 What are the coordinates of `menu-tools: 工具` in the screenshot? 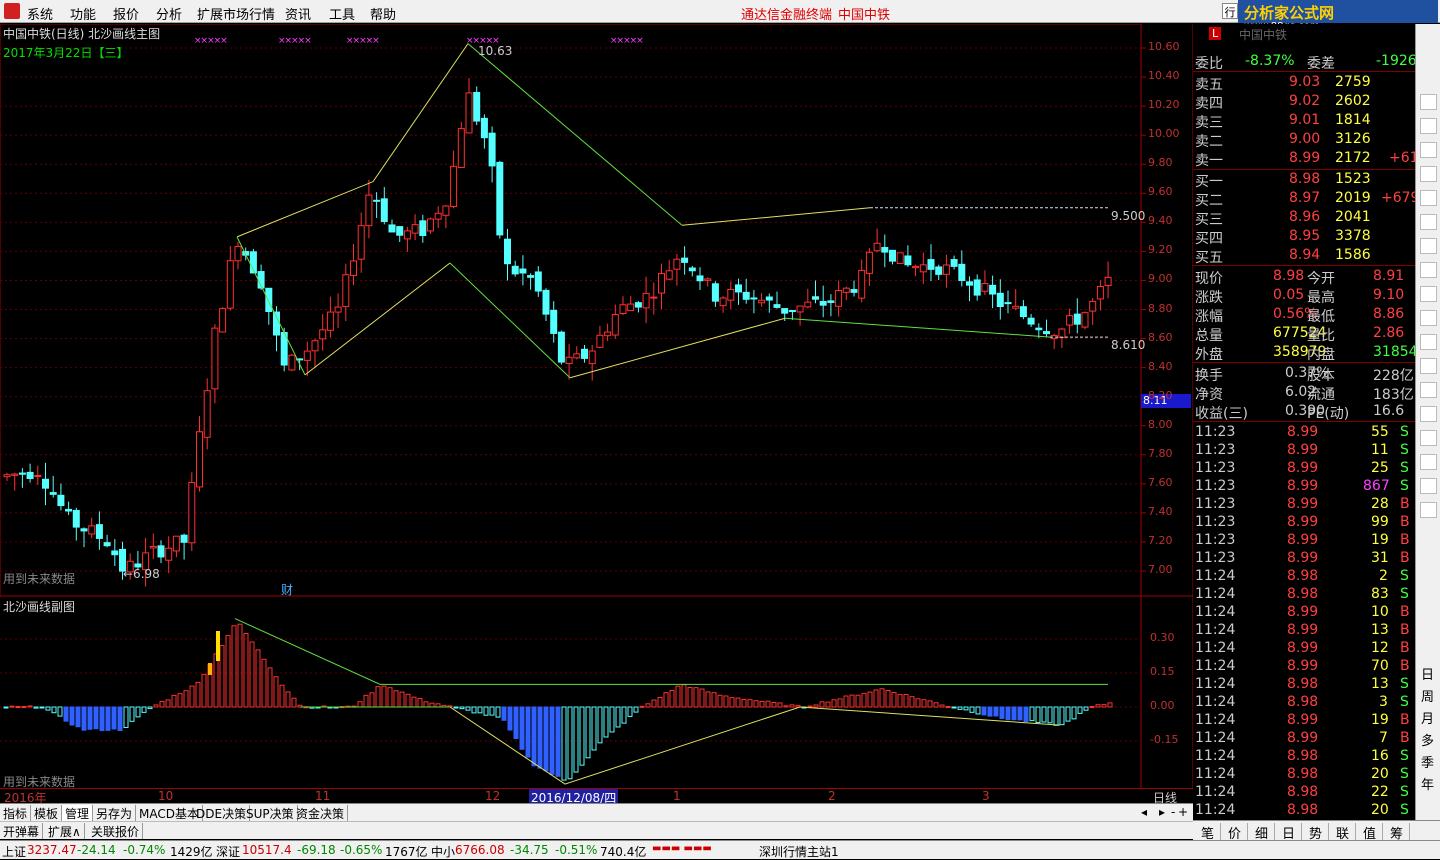 It's located at (342, 13).